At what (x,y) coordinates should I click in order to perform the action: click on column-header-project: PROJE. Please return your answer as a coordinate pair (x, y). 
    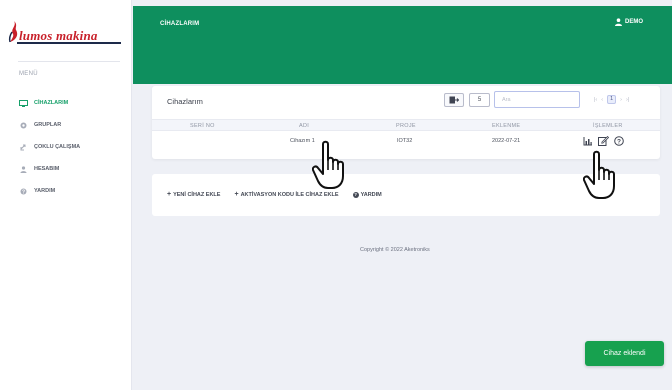
    Looking at the image, I should click on (406, 126).